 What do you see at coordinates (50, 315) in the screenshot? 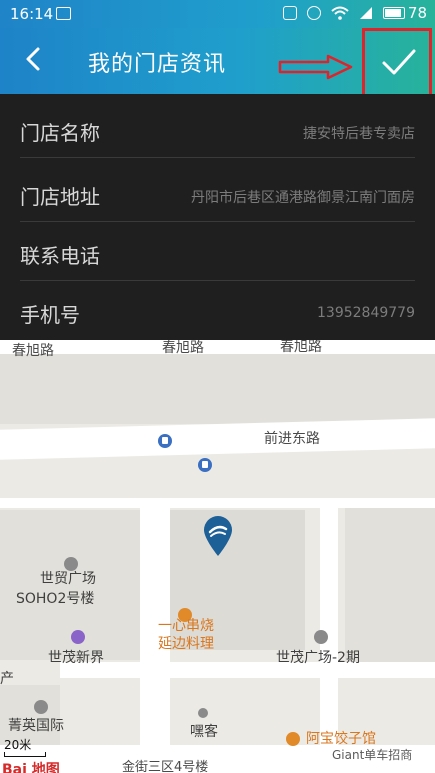
I see `mobile-label: 手机号` at bounding box center [50, 315].